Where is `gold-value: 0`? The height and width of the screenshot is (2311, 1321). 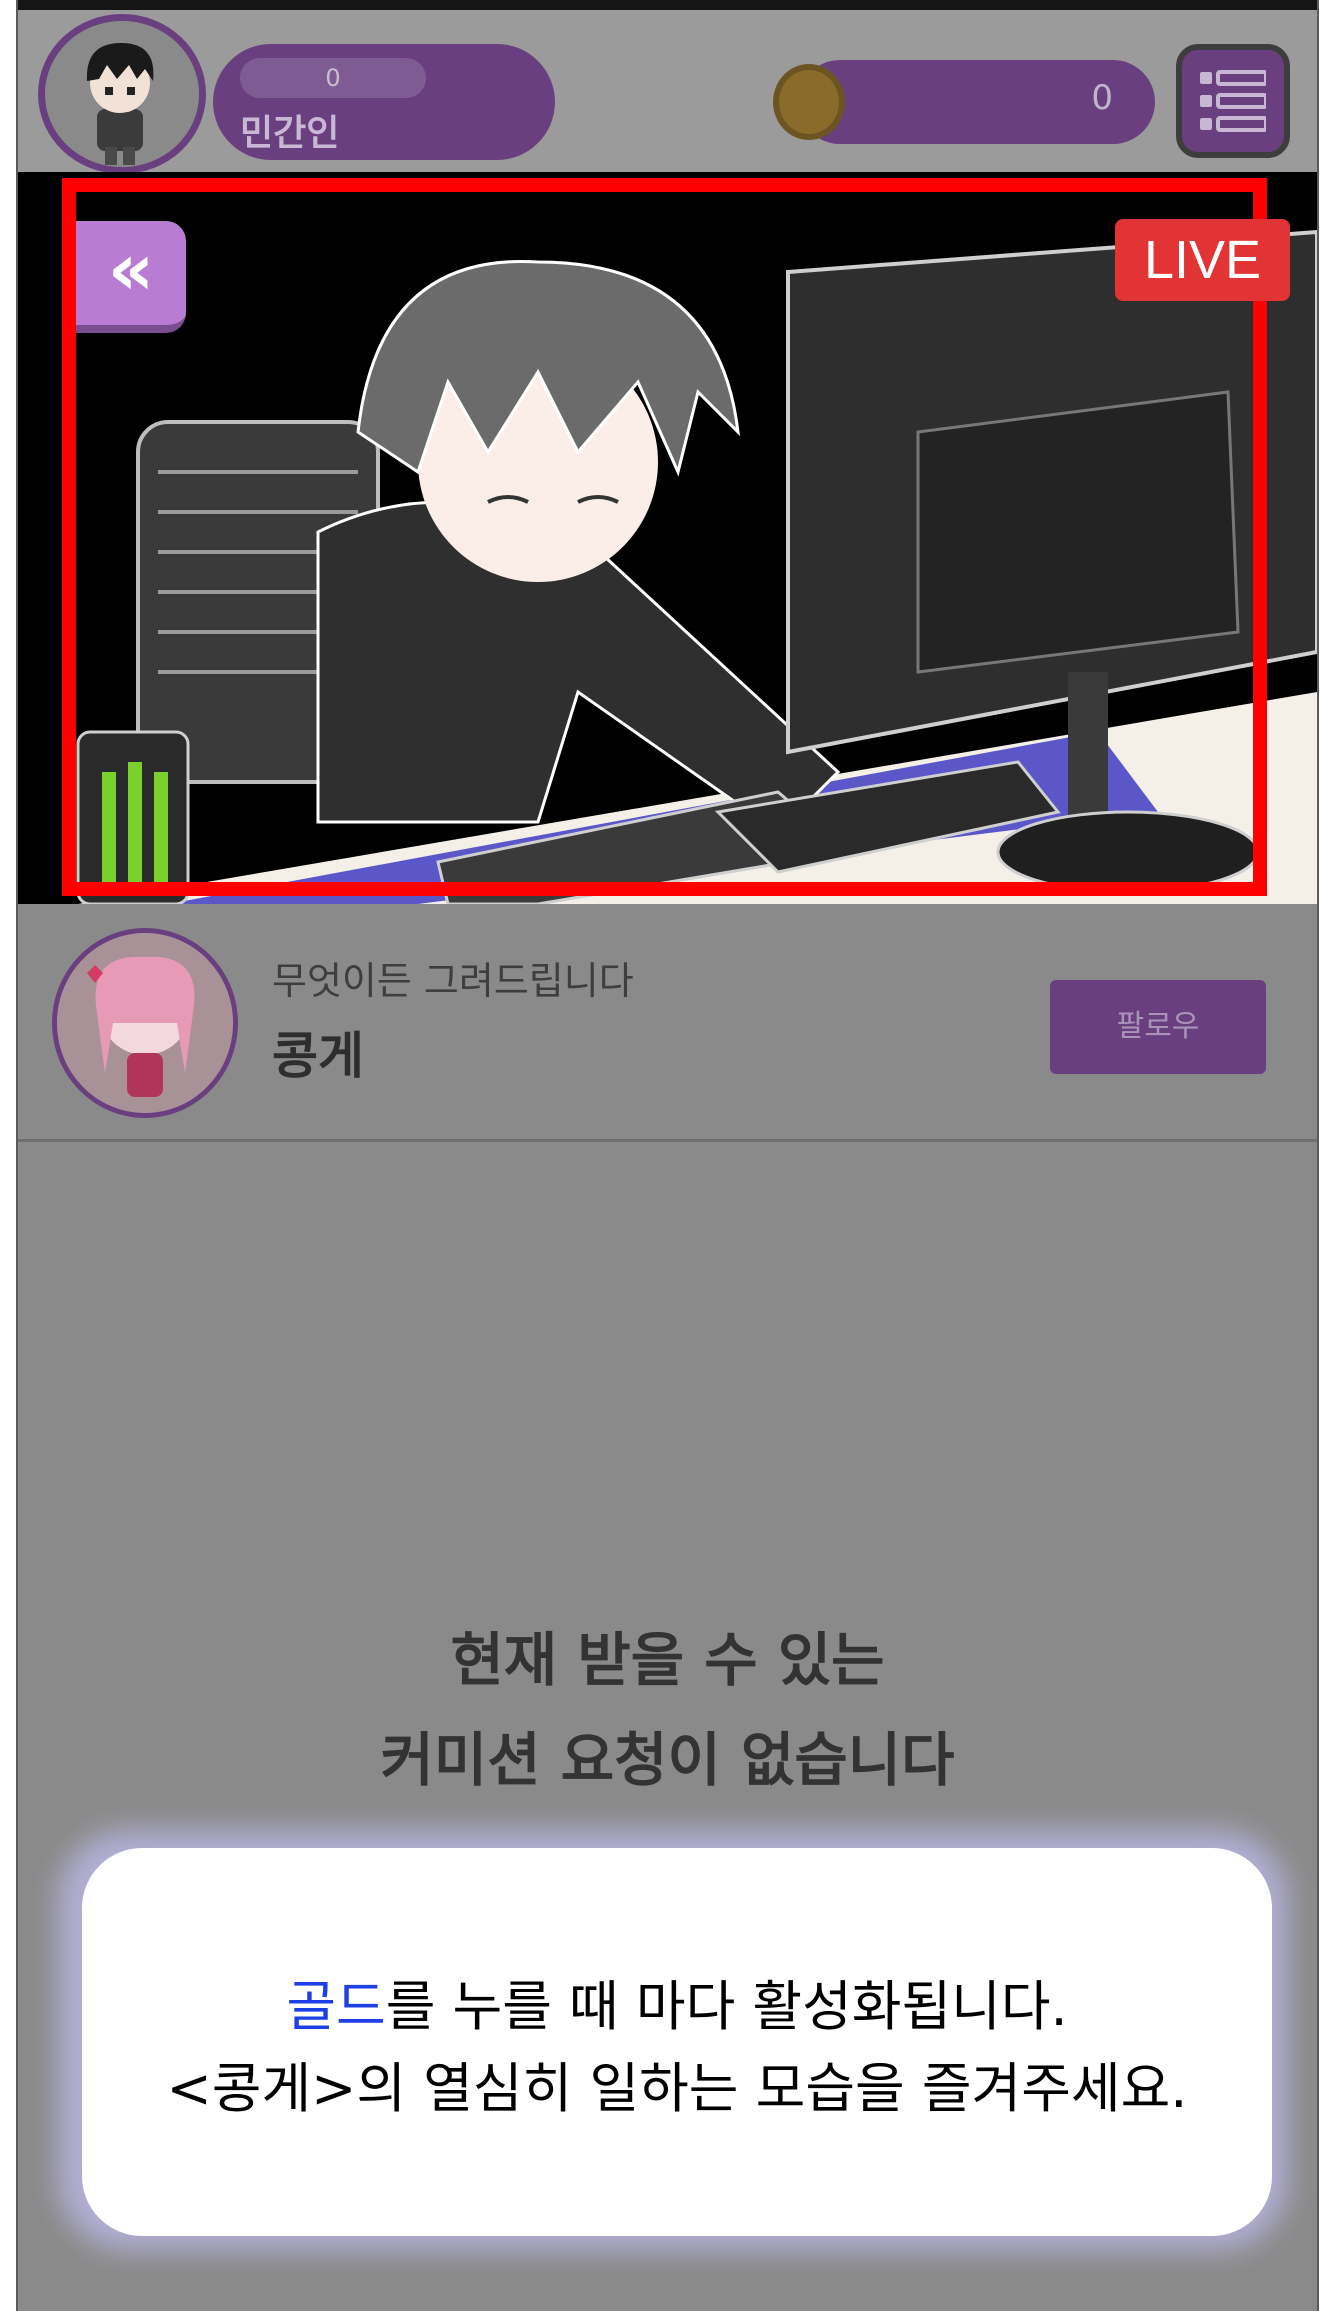 gold-value: 0 is located at coordinates (1102, 98).